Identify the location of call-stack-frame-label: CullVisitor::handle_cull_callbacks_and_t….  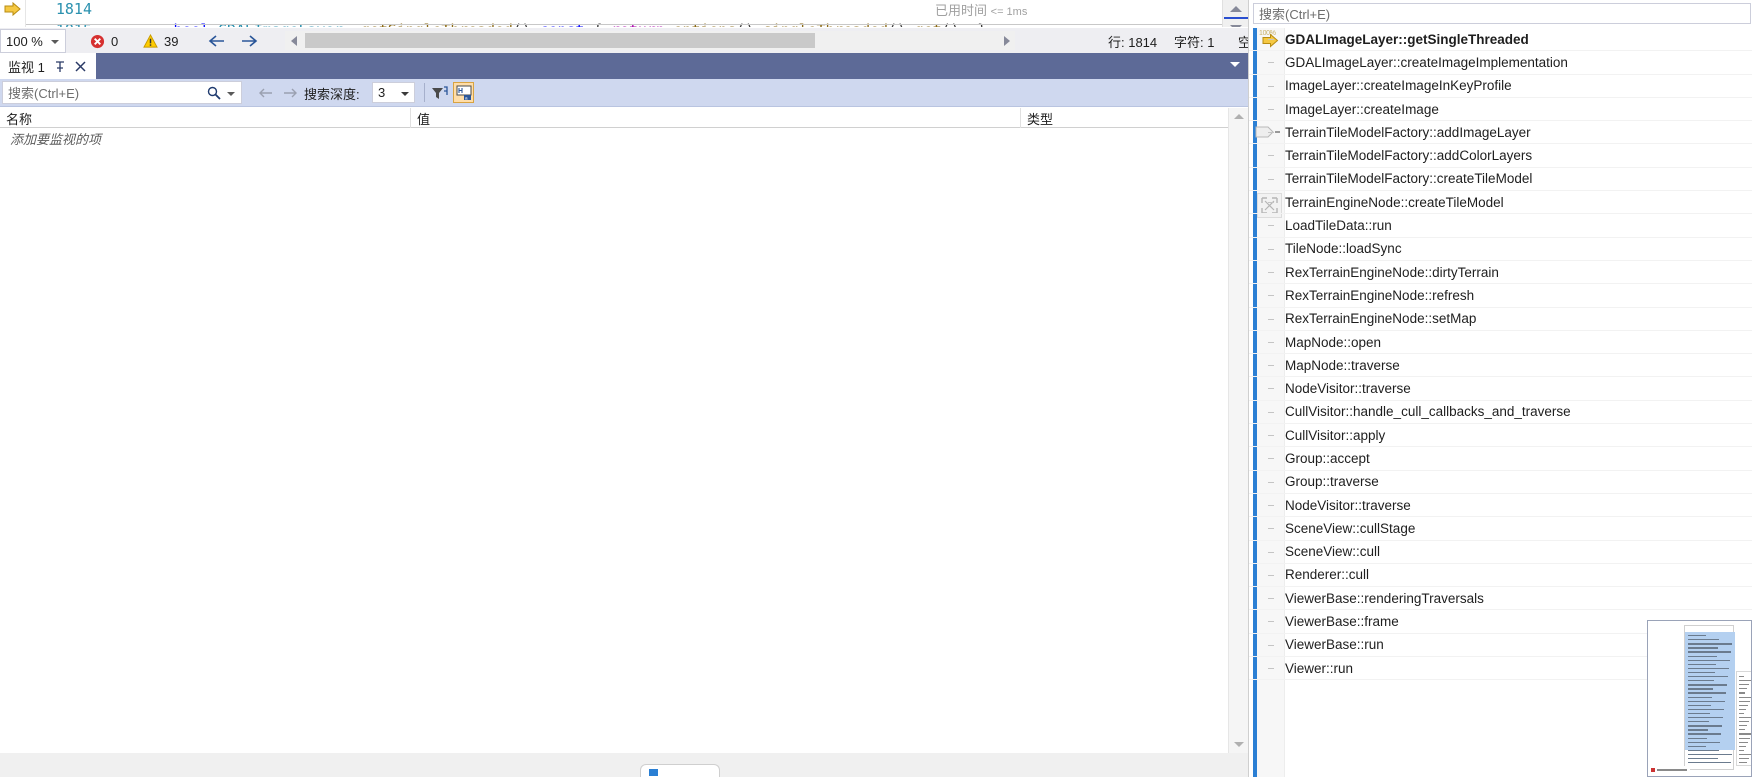
(1428, 412).